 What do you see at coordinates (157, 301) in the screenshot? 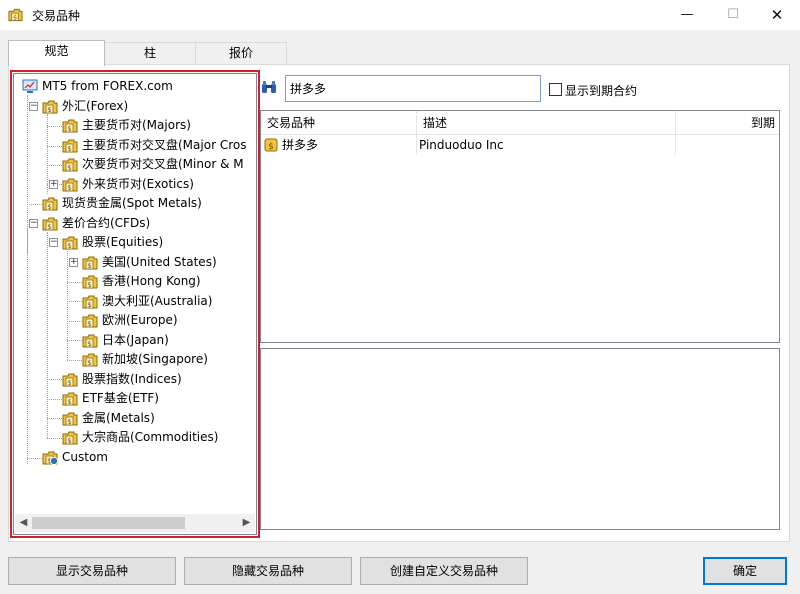
I see `tree-item-label: 澳大利亚(Australia)` at bounding box center [157, 301].